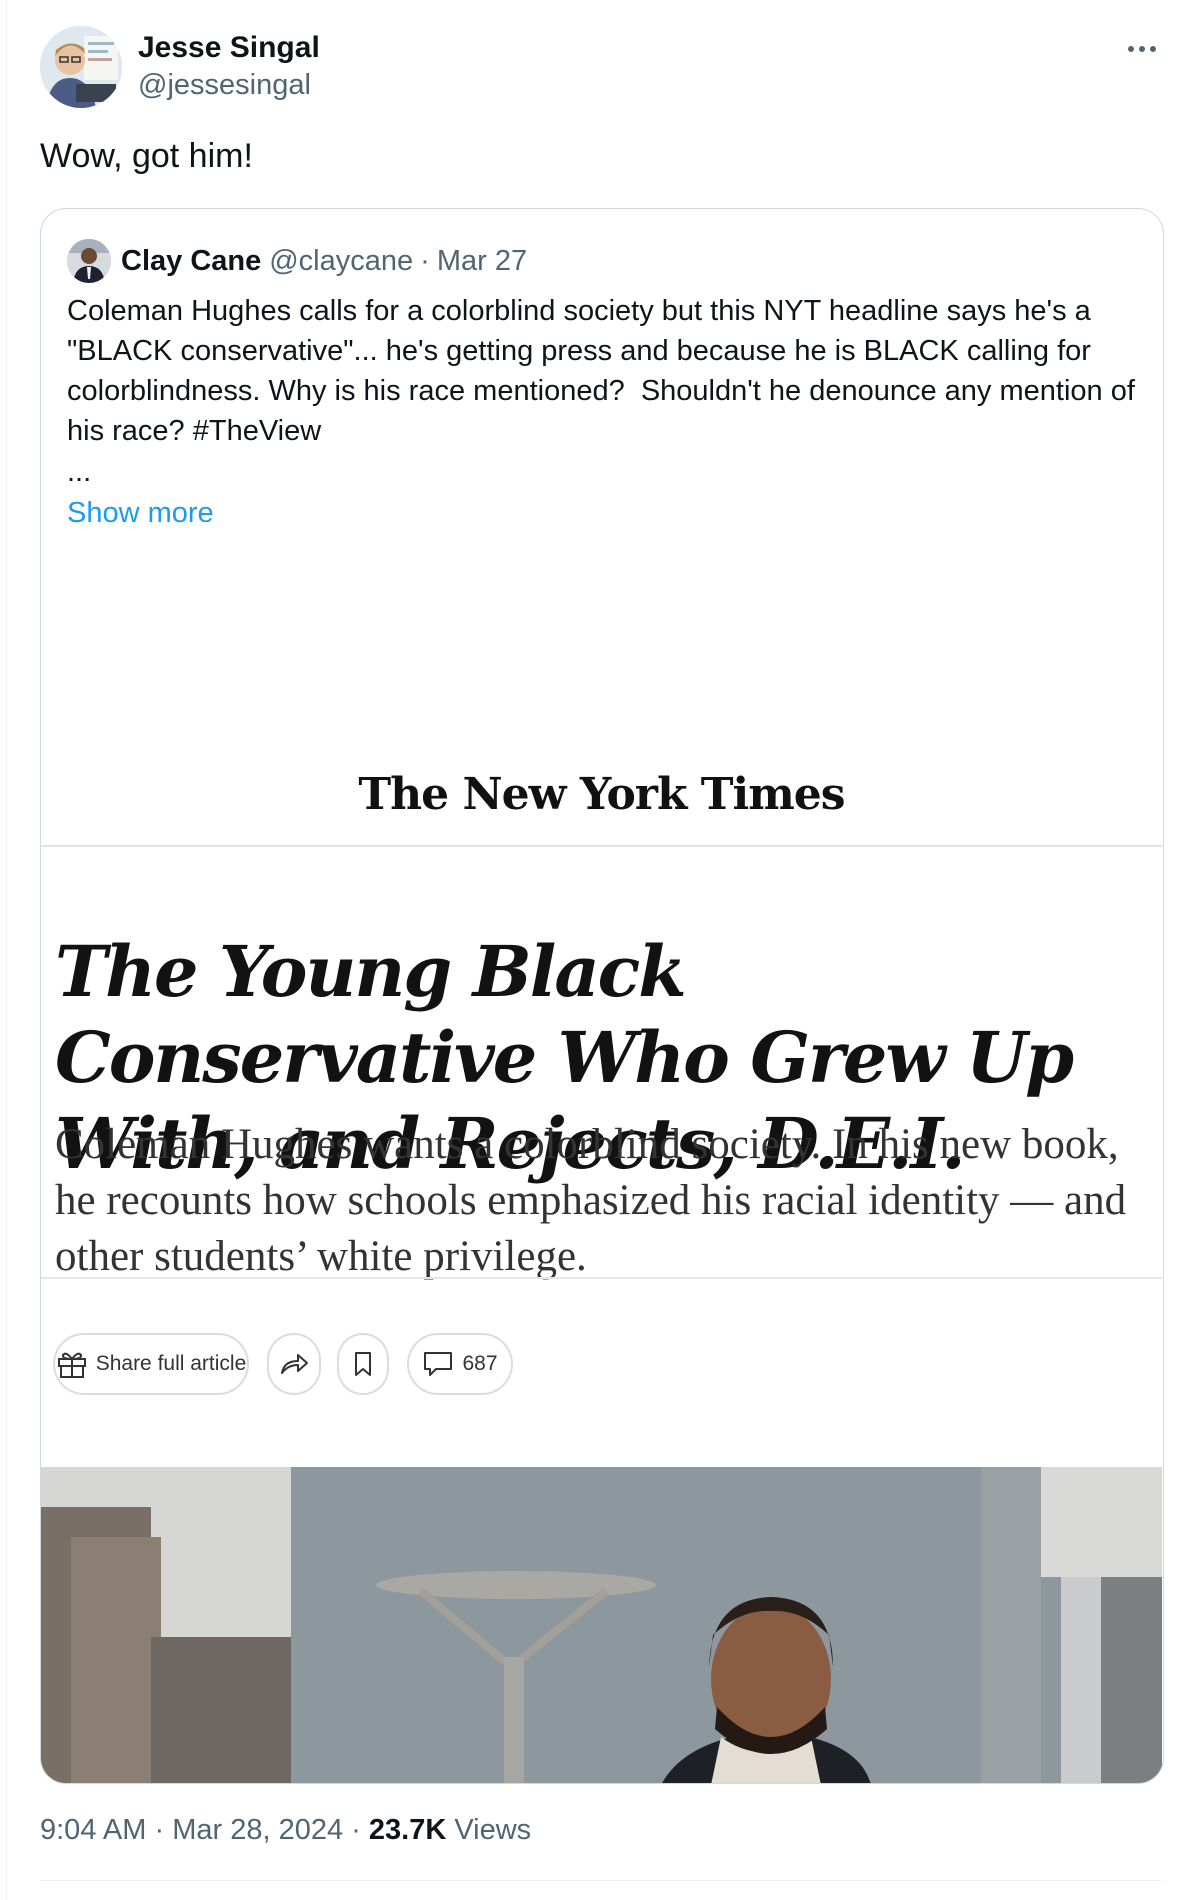  I want to click on bookmark-icon, so click(363, 1364).